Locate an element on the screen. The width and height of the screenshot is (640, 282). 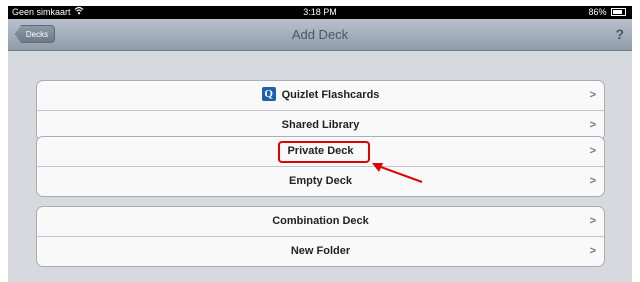
navigation-bar: Decks Add Deck ? is located at coordinates (320, 35).